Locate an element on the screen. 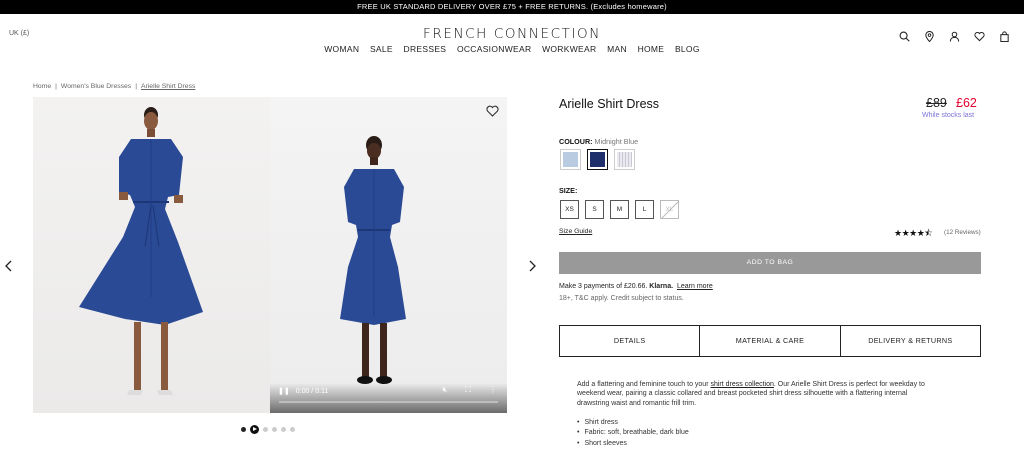 Image resolution: width=1024 pixels, height=449 pixels. shirt-dress-collection-link: shirt dress collection is located at coordinates (741, 384).